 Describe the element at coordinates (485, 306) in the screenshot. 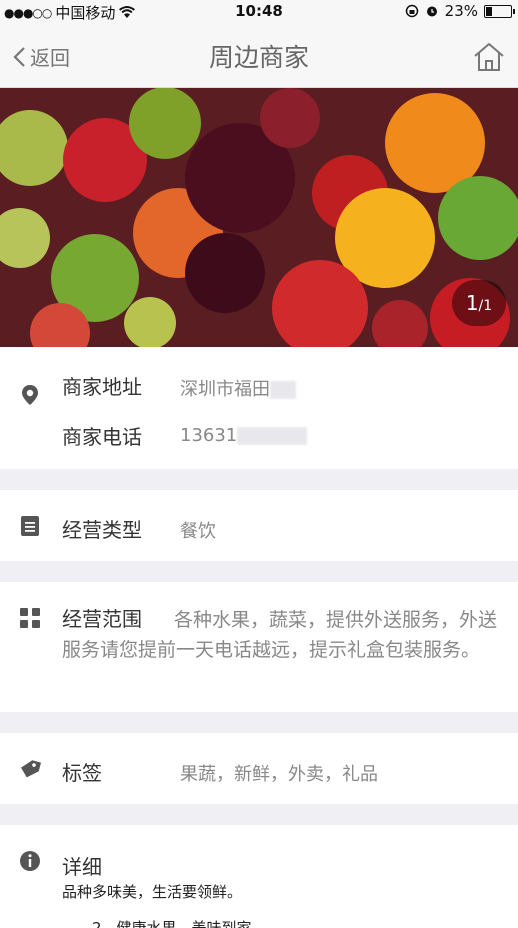

I see `pager-total: /1` at that location.